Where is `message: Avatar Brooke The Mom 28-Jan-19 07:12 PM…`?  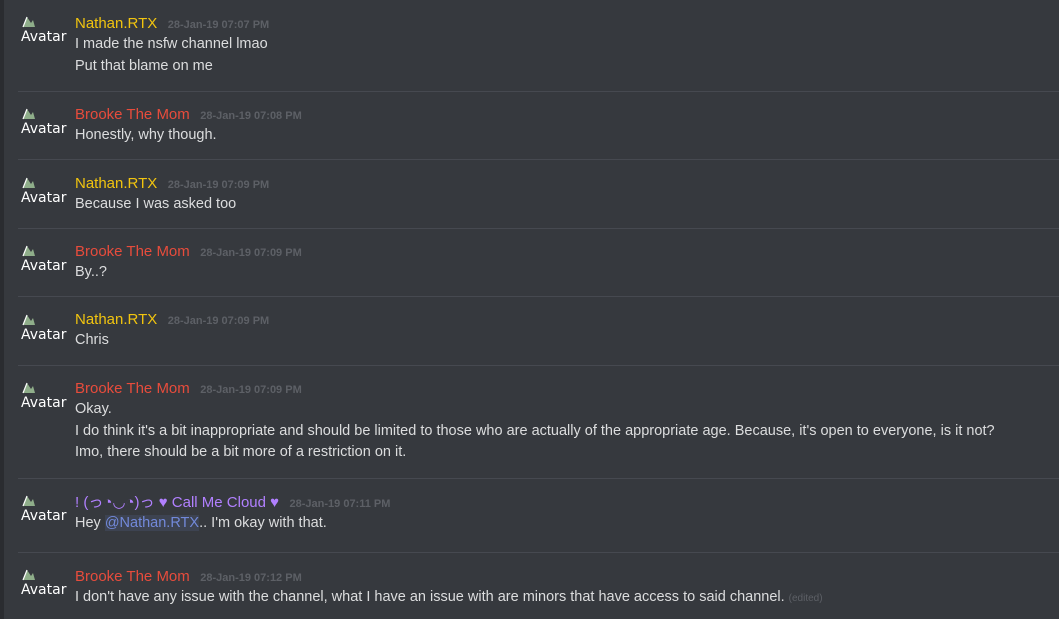 message: Avatar Brooke The Mom 28-Jan-19 07:12 PM… is located at coordinates (538, 585).